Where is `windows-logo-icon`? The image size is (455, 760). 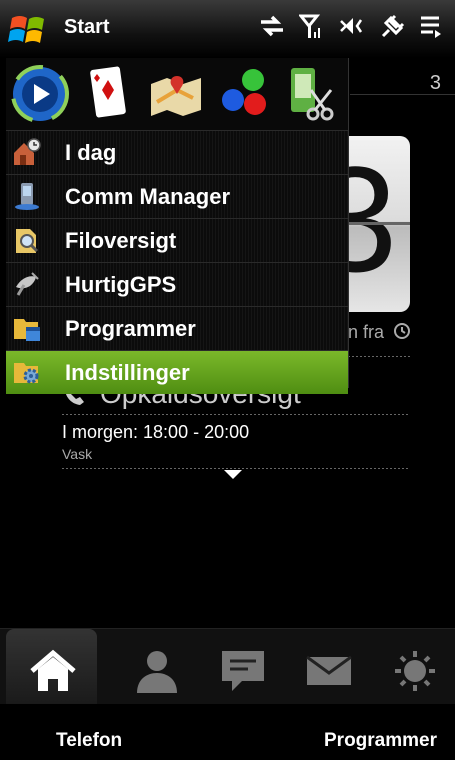 windows-logo-icon is located at coordinates (29, 30).